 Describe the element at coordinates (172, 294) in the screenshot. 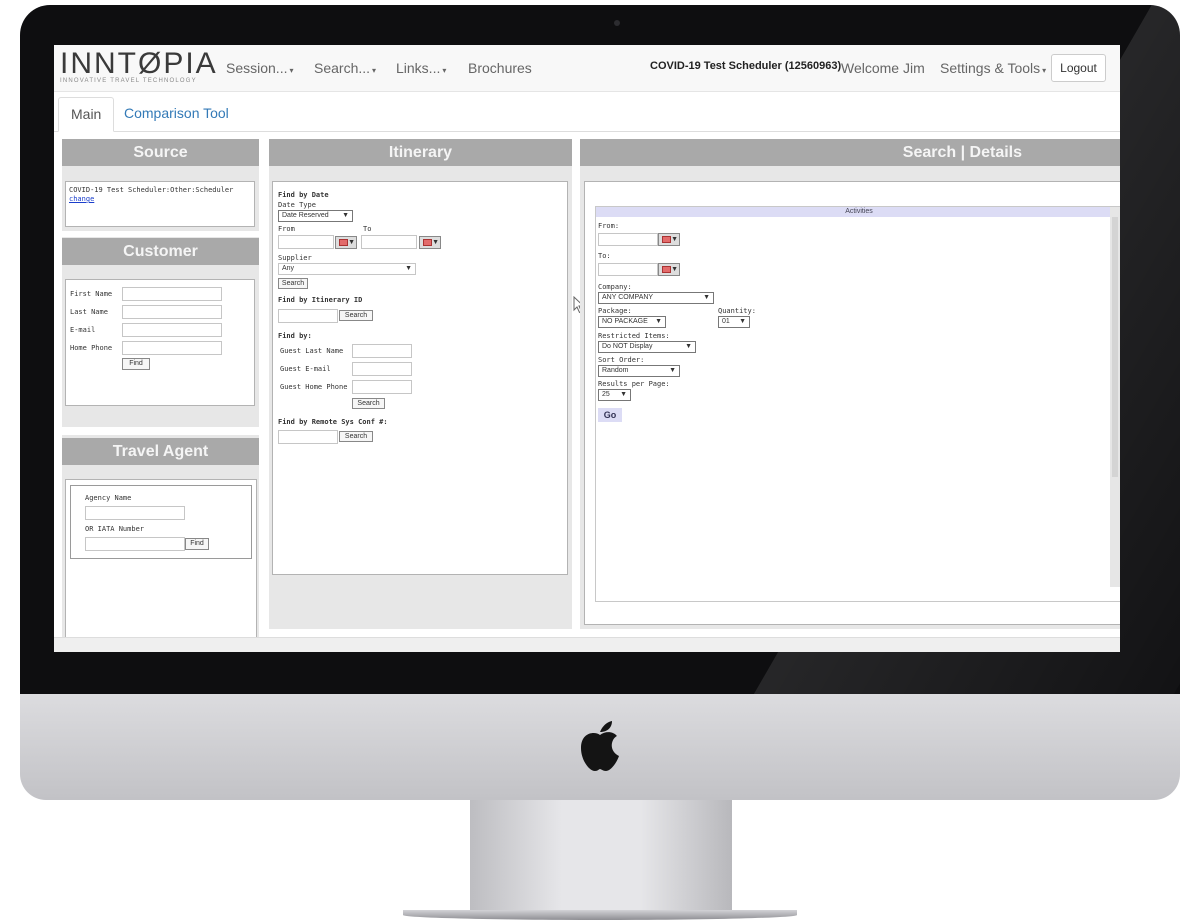

I see `first-name-input` at that location.